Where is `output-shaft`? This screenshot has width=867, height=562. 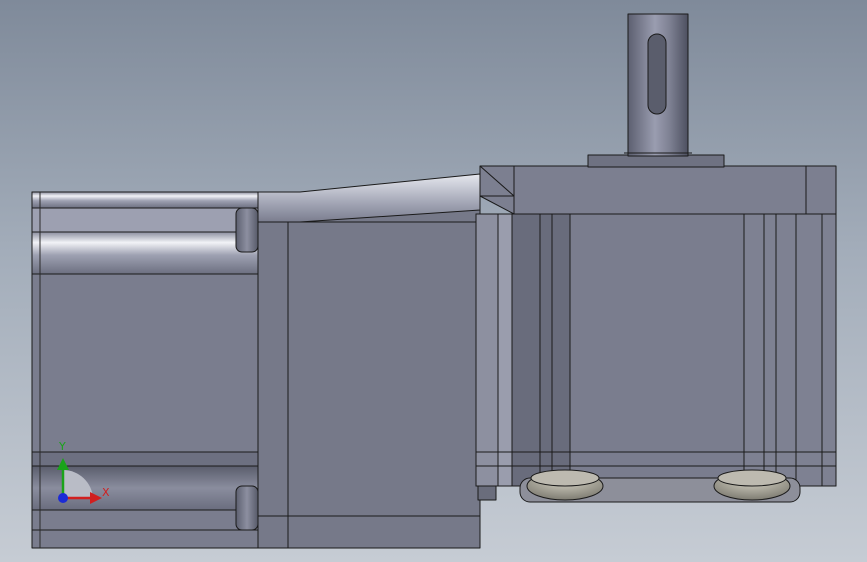
output-shaft is located at coordinates (656, 90).